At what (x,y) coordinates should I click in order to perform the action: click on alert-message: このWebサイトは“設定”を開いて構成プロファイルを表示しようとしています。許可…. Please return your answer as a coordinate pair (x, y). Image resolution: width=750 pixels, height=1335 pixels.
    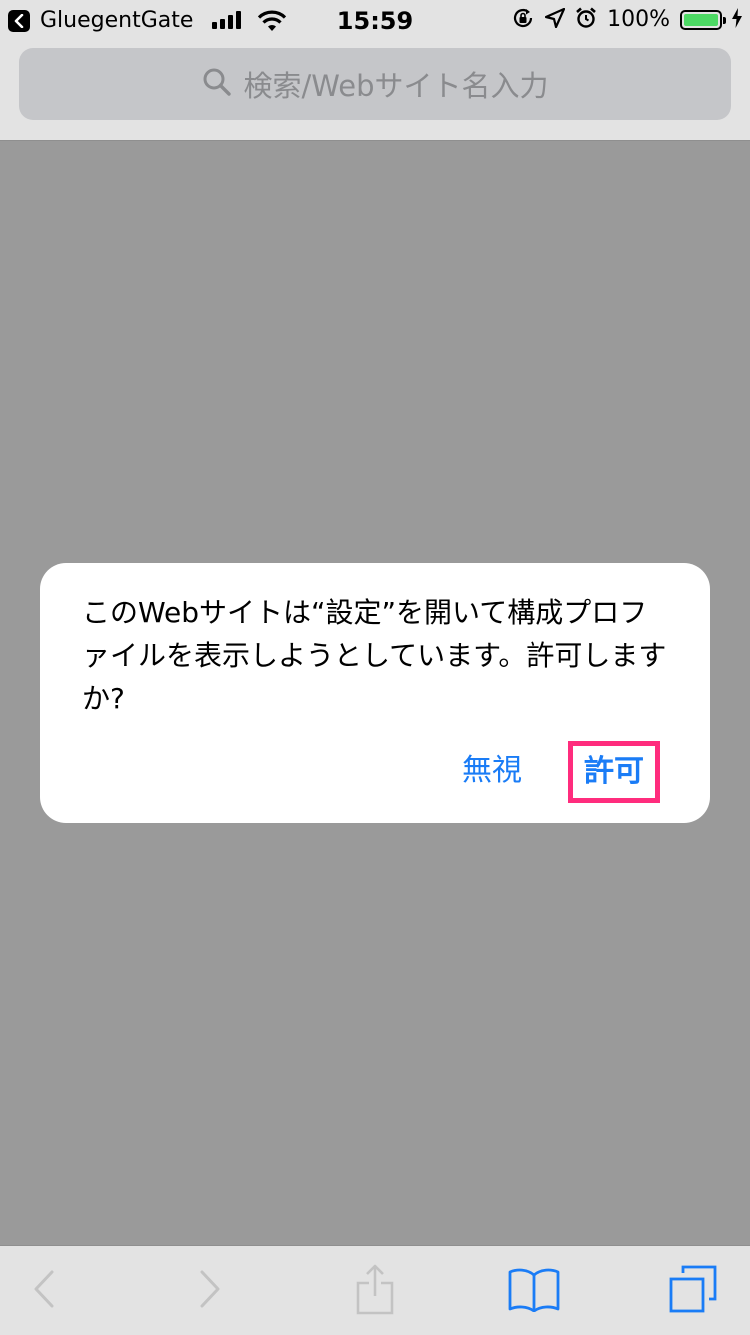
    Looking at the image, I should click on (374, 655).